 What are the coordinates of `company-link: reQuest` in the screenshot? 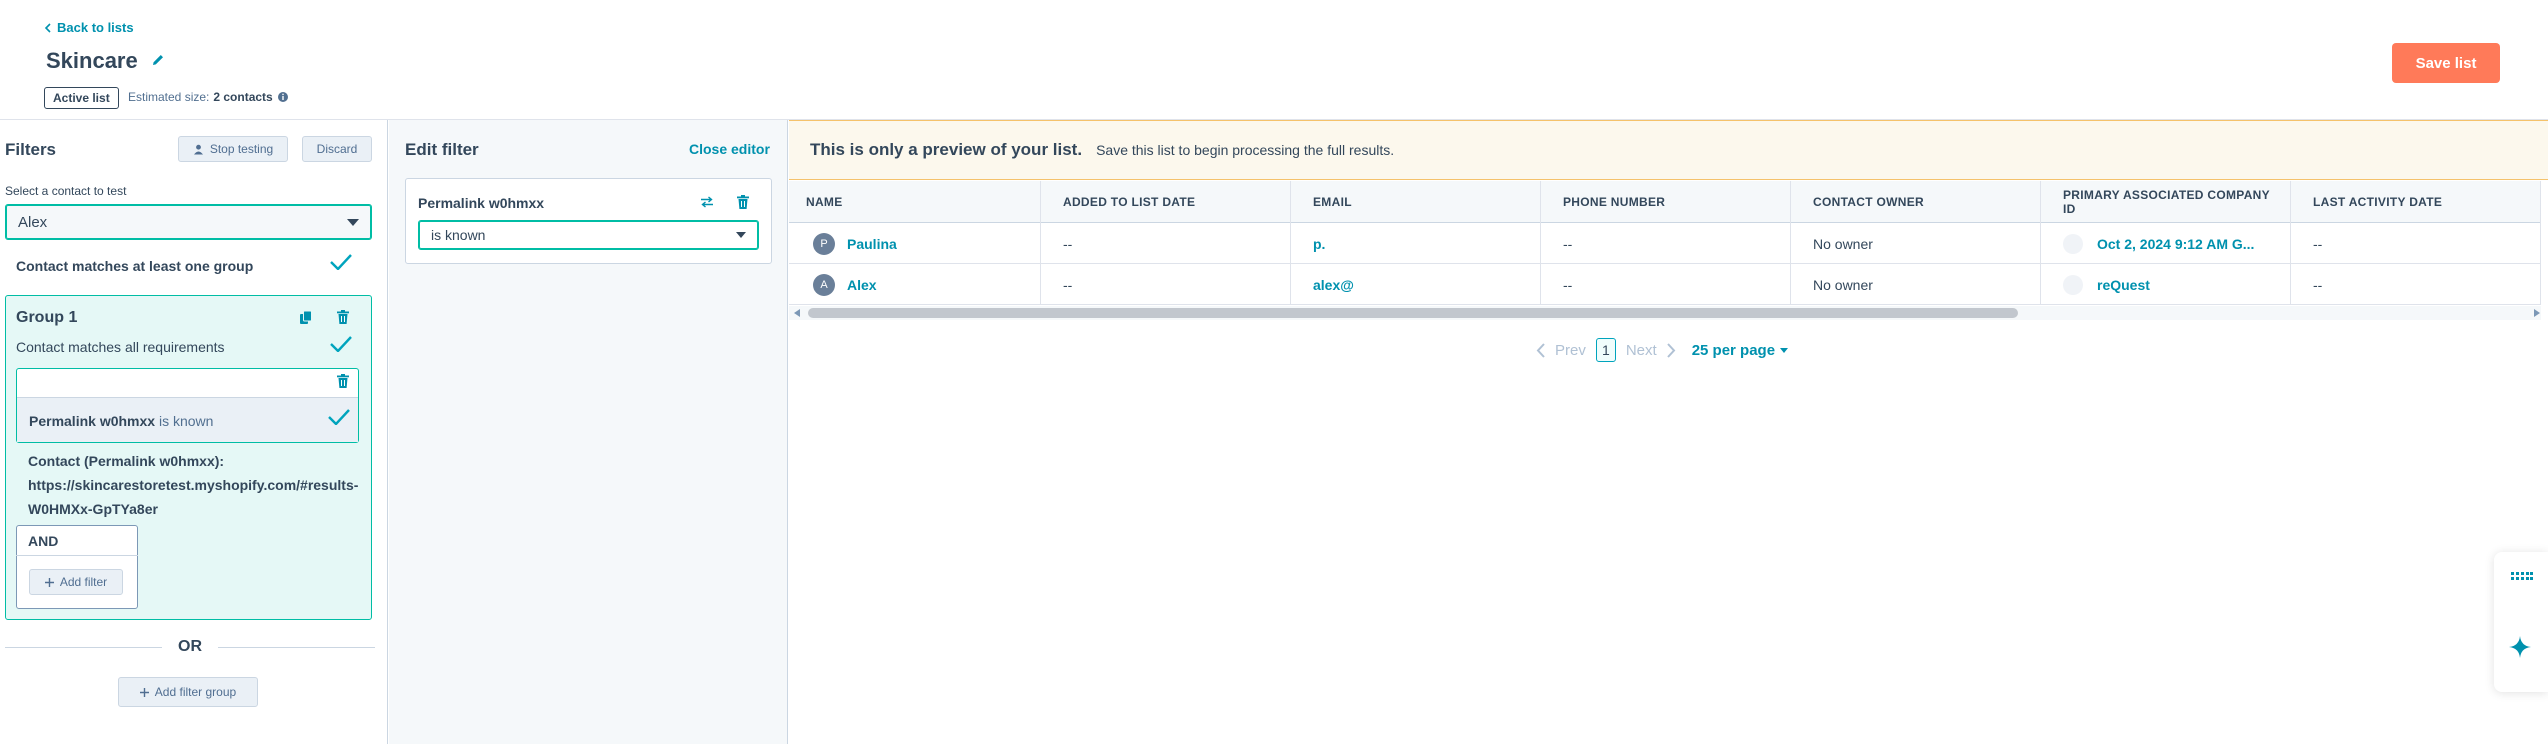 It's located at (2123, 285).